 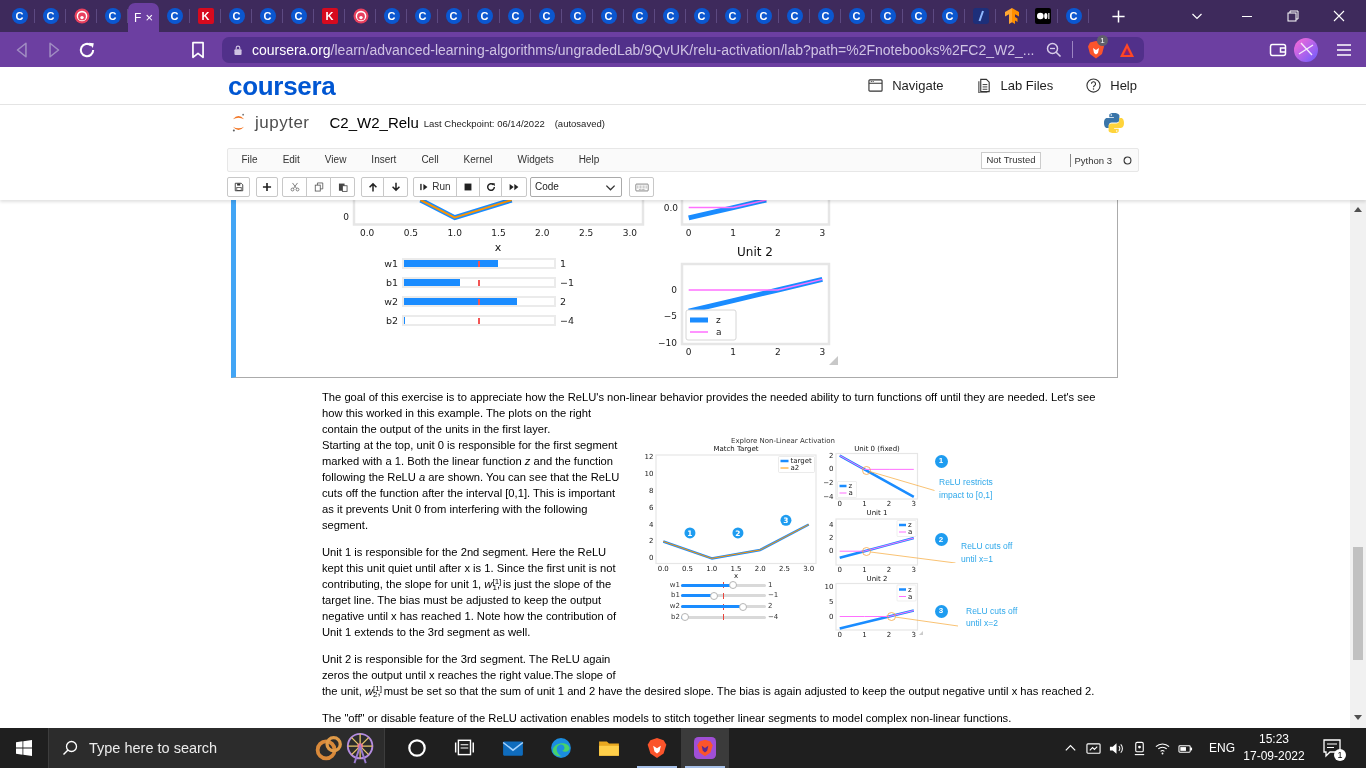 What do you see at coordinates (992, 617) in the screenshot?
I see `annotation-text: ReLU cuts off until x=2` at bounding box center [992, 617].